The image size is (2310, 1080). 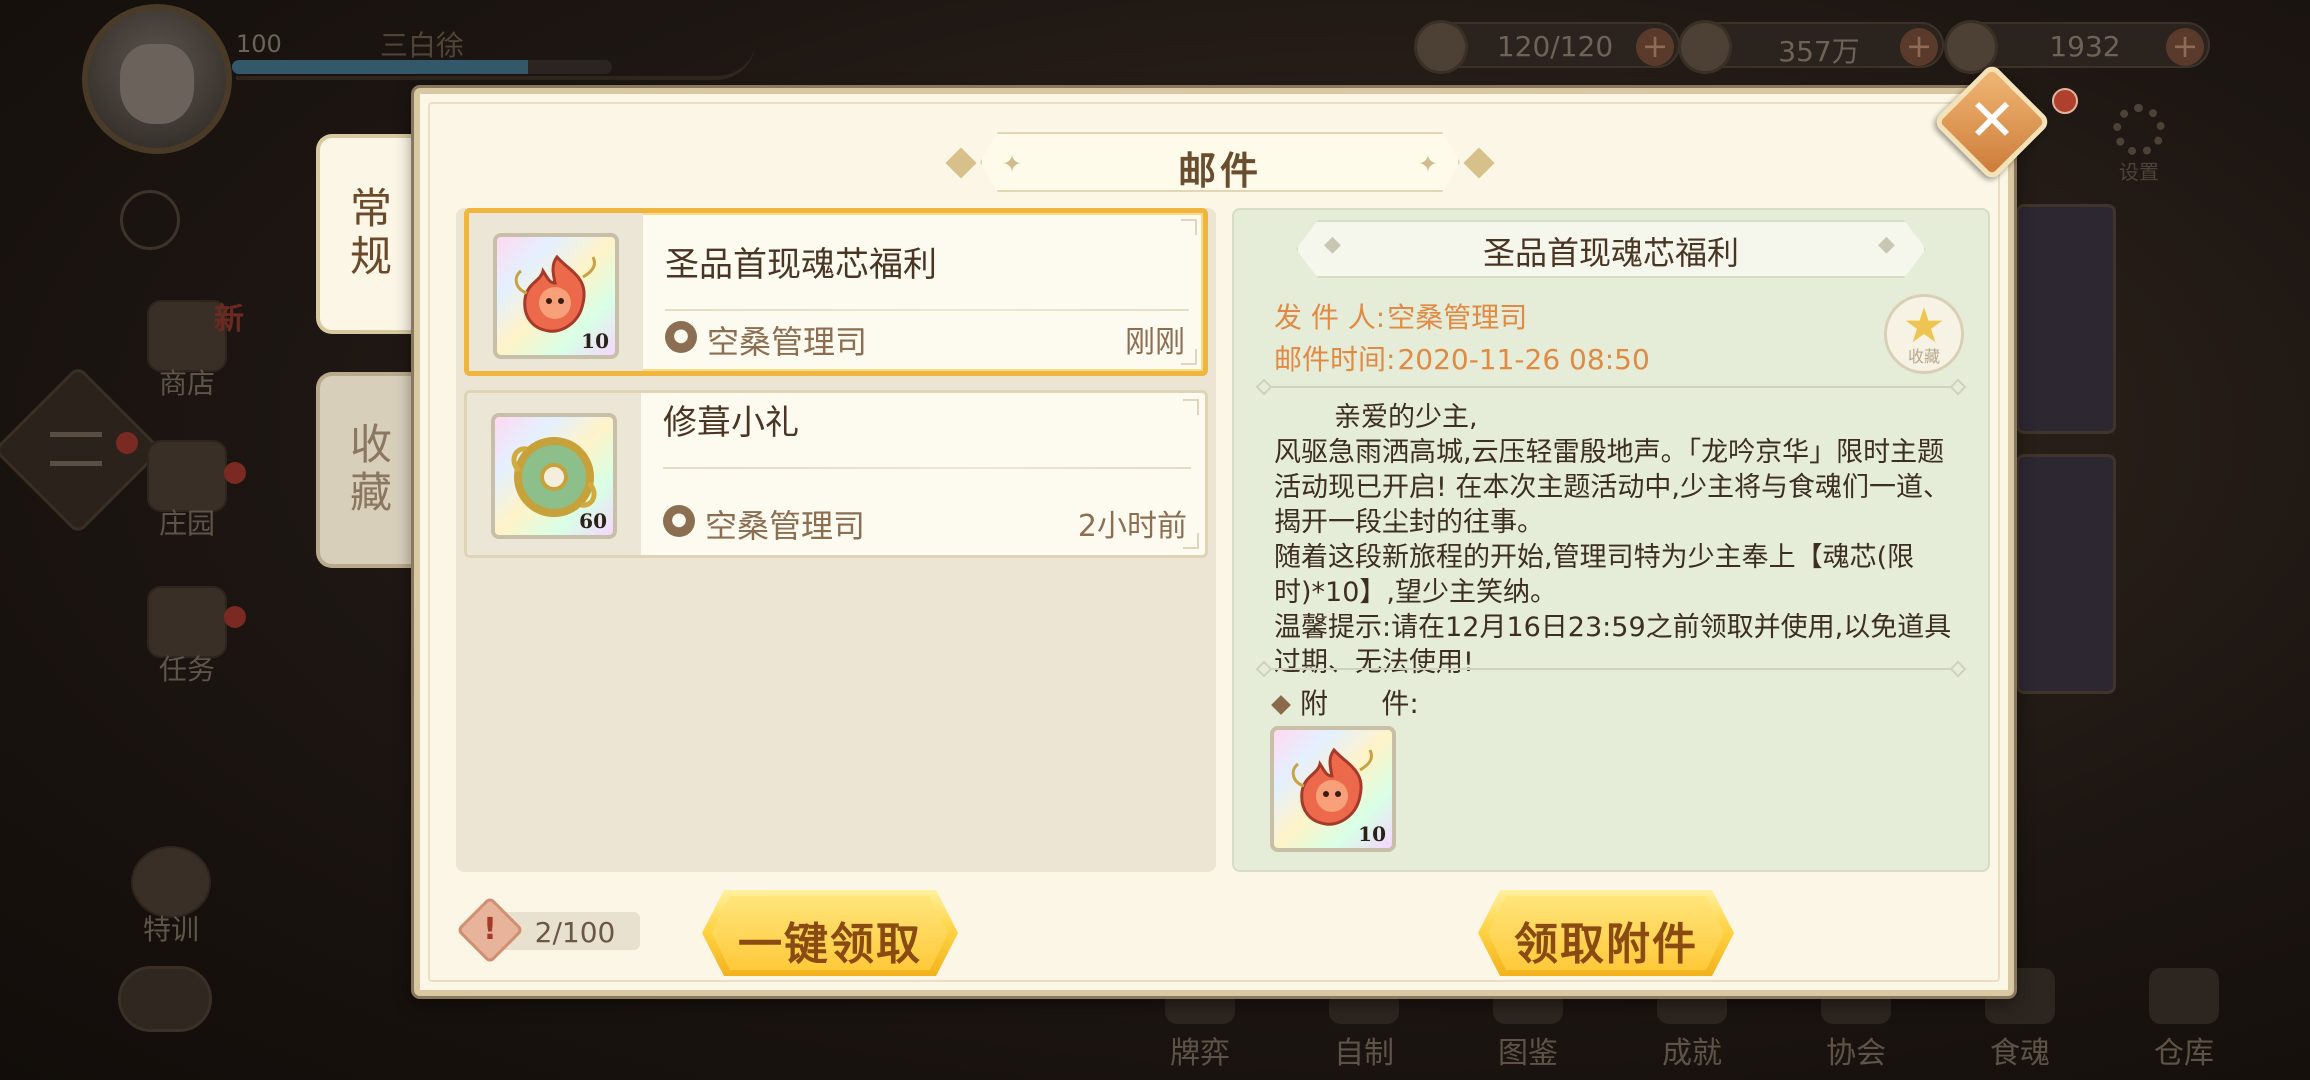 What do you see at coordinates (1610, 253) in the screenshot?
I see `detail-title: 圣品首现魂芯福利` at bounding box center [1610, 253].